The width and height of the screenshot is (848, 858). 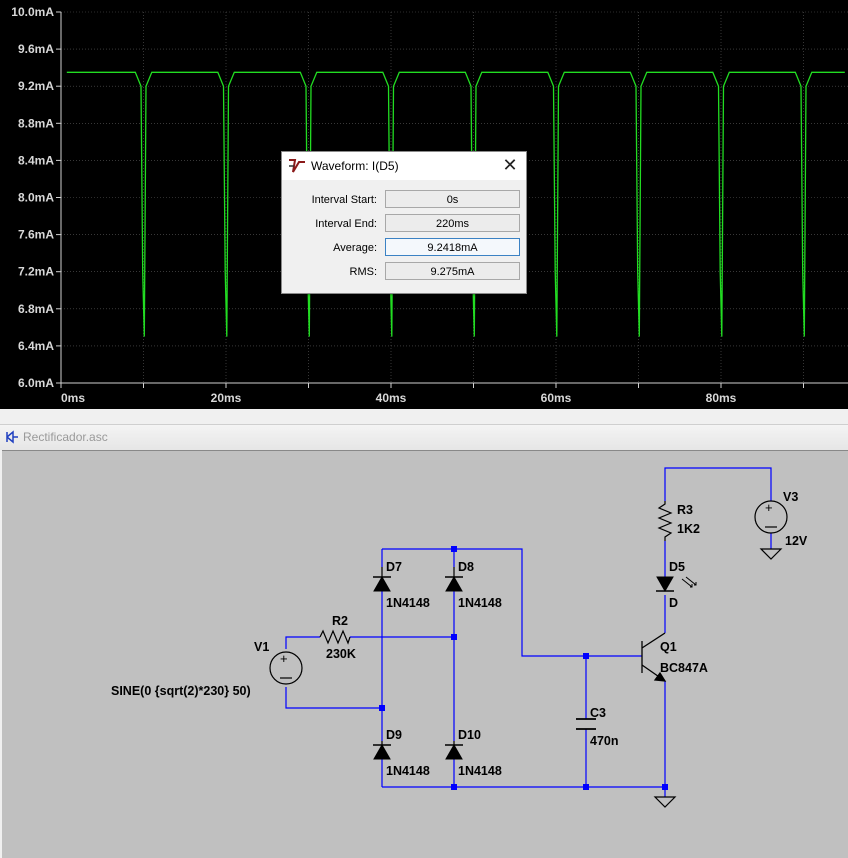 What do you see at coordinates (286, 668) in the screenshot?
I see `v1-voltage-source: +` at bounding box center [286, 668].